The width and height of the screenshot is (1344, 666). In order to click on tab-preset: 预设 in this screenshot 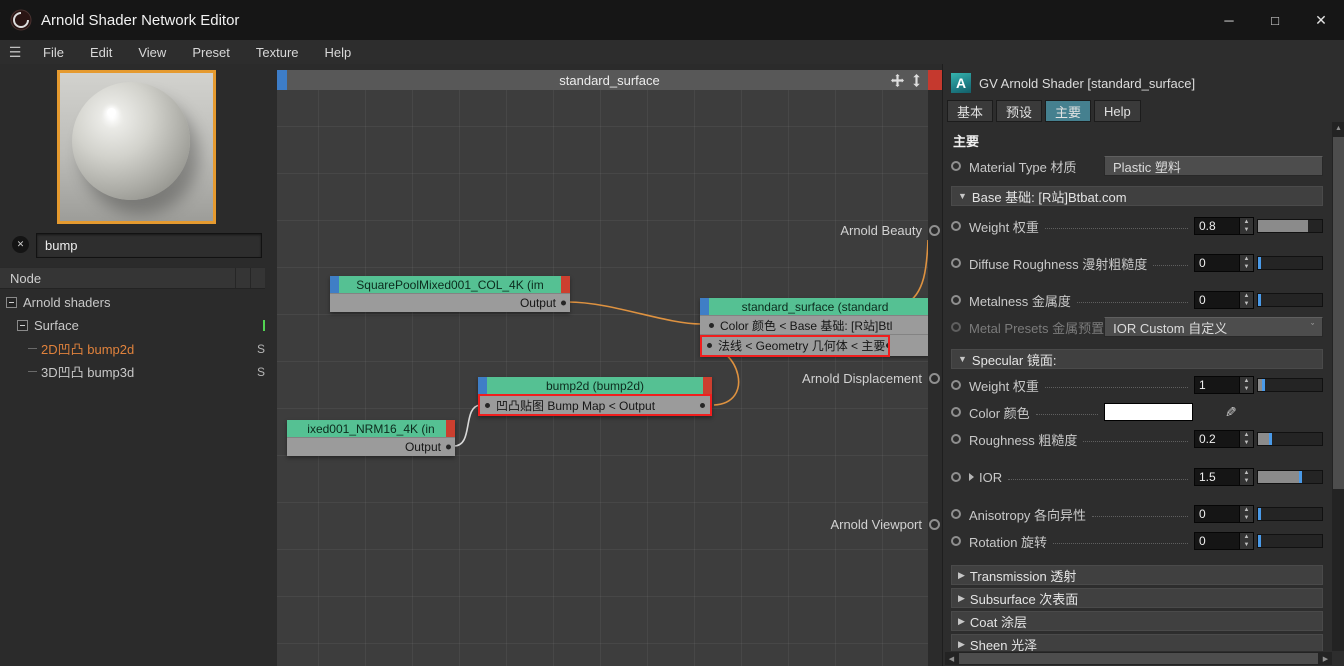, I will do `click(1019, 111)`.